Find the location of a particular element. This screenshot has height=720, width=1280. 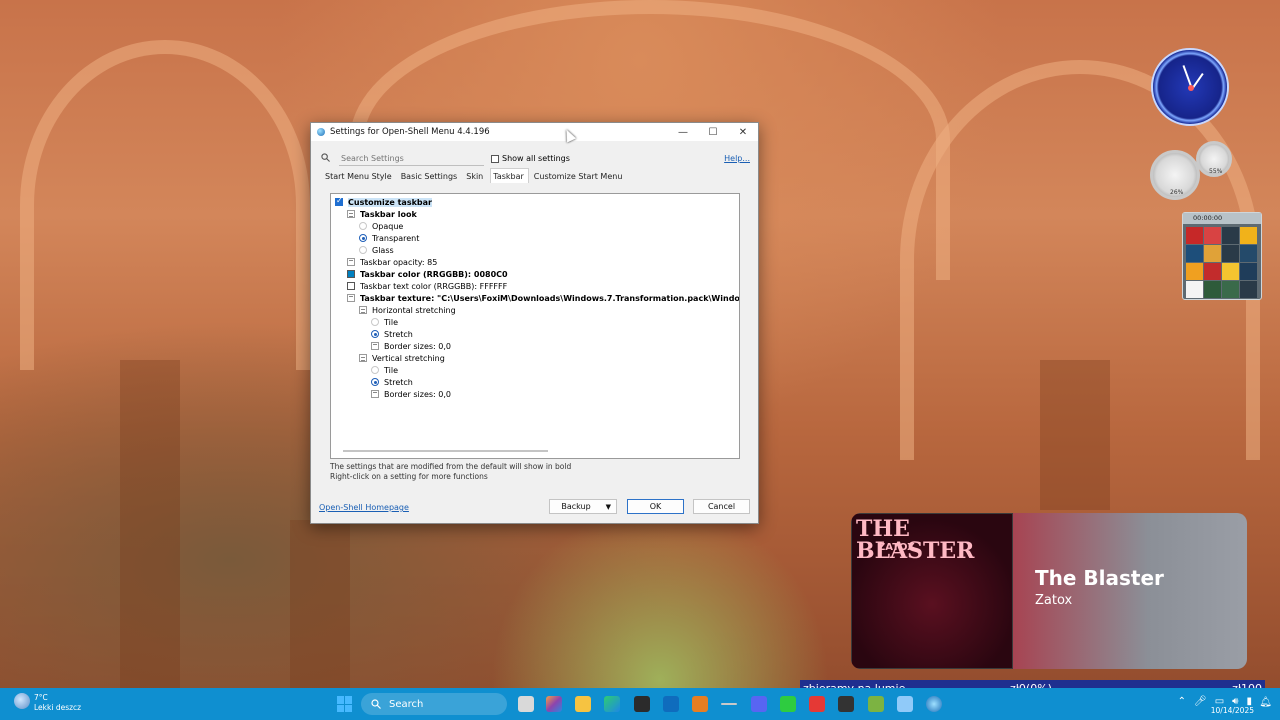

taskbar-date: 10/14/2025 is located at coordinates (1232, 710).